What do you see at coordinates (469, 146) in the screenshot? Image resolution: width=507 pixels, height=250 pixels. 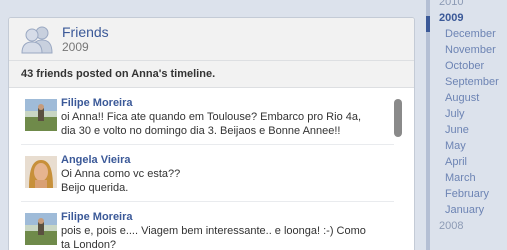 I see `timeline-month-may: May` at bounding box center [469, 146].